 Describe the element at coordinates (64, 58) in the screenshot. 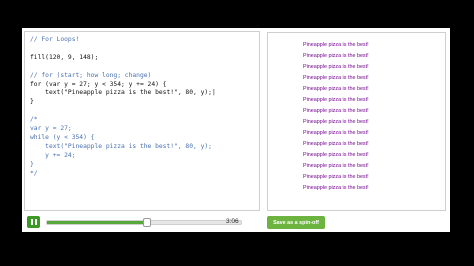

I see `code-line: fill(120, 9, 148);` at that location.